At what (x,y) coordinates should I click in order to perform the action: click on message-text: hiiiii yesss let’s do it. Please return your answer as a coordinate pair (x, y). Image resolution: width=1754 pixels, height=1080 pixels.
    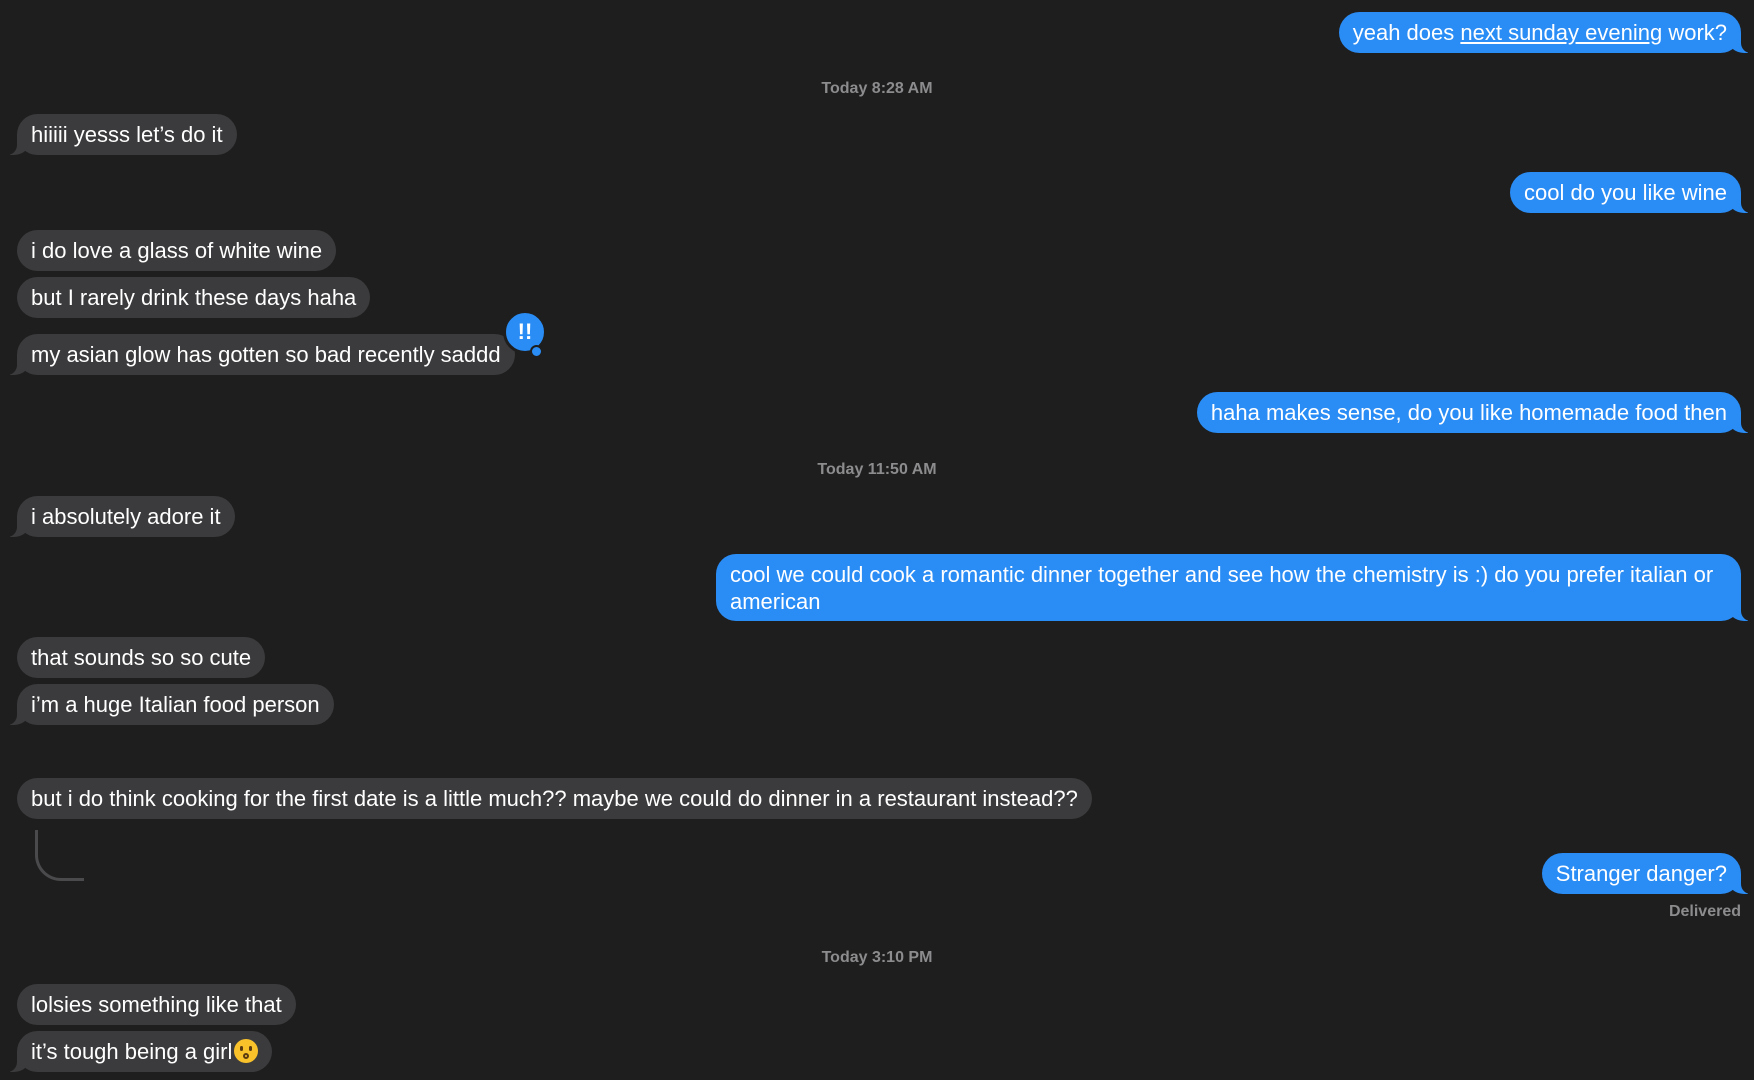
    Looking at the image, I should click on (127, 134).